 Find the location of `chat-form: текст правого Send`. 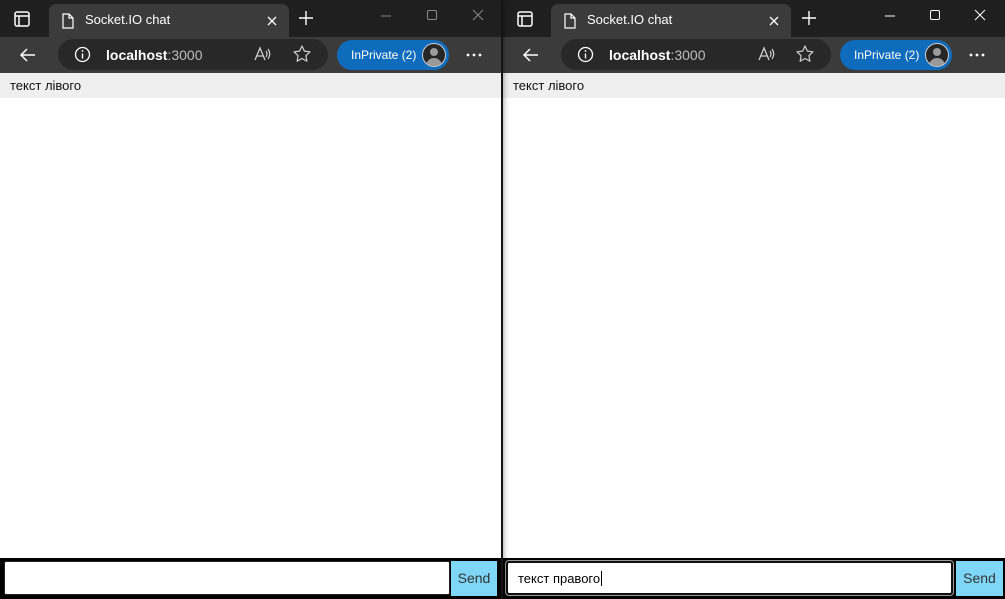

chat-form: текст правого Send is located at coordinates (754, 578).